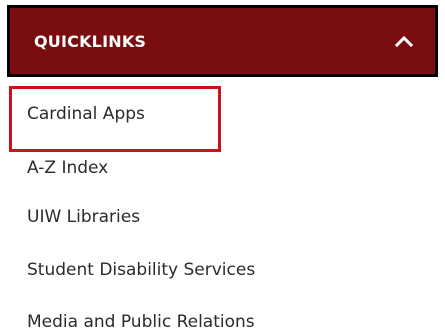 The image size is (445, 333). What do you see at coordinates (86, 114) in the screenshot?
I see `link-cardinal-apps: Cardinal Apps` at bounding box center [86, 114].